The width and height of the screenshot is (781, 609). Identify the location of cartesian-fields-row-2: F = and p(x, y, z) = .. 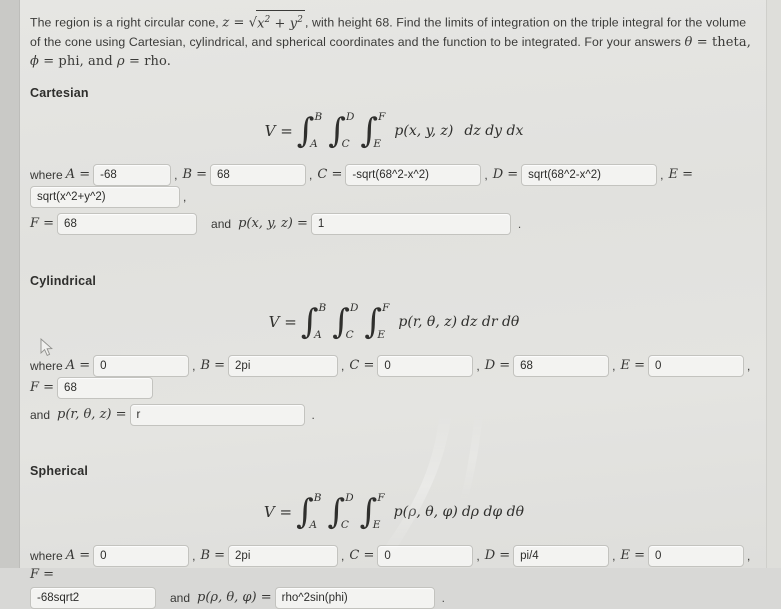
(394, 223).